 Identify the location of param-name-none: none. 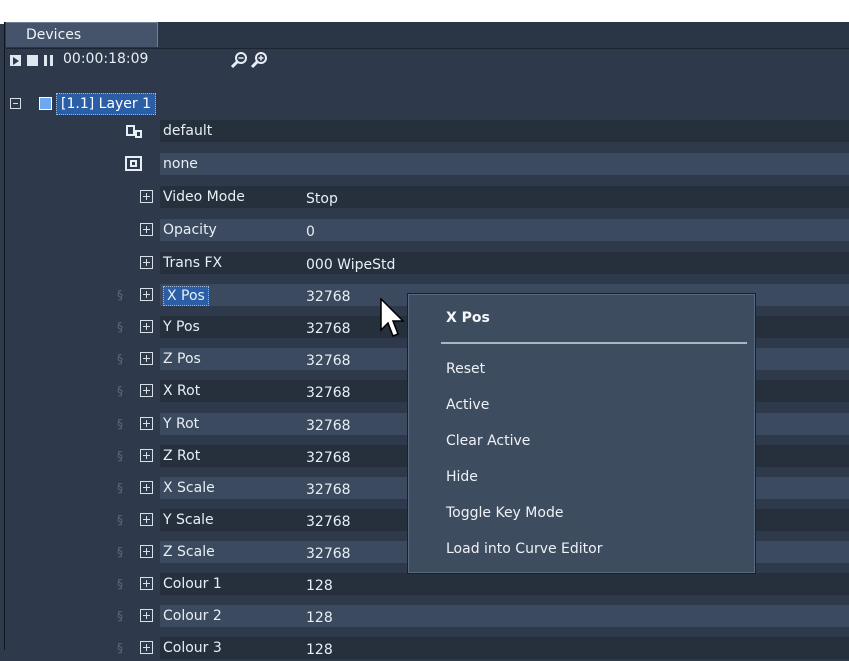
(180, 164).